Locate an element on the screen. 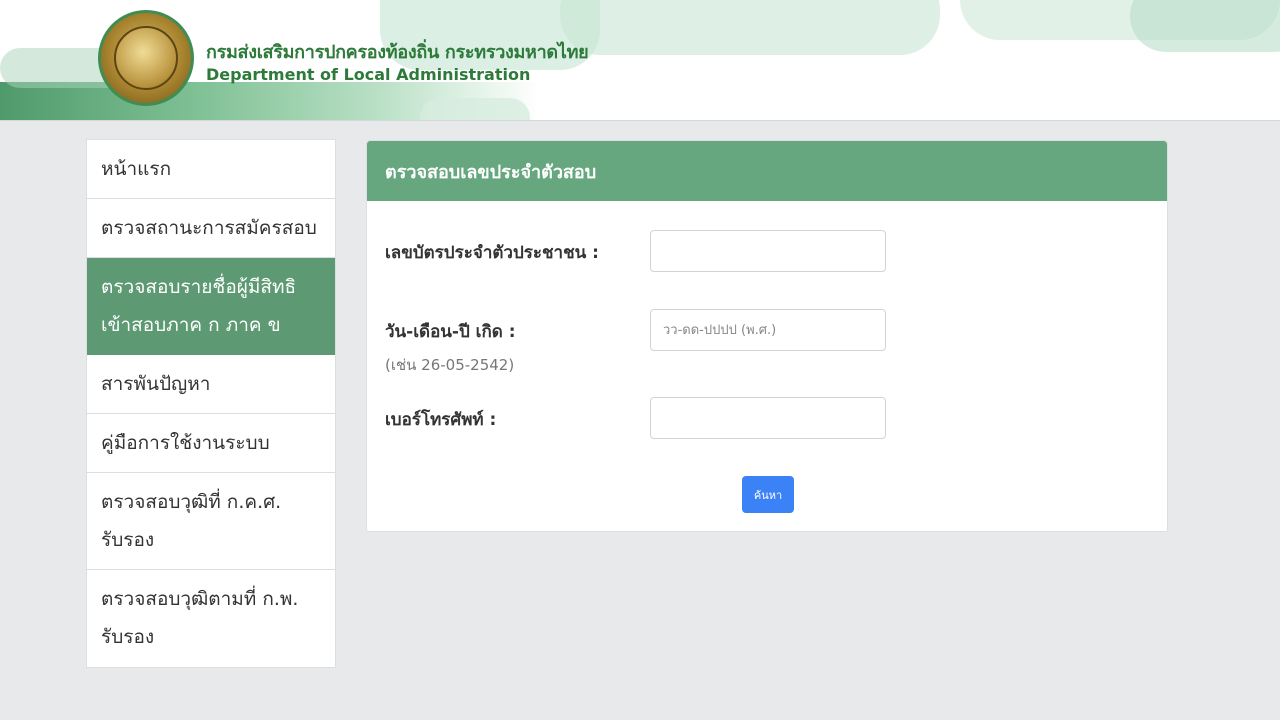  sidebar-item-user-manual: คู่มือการใช้งานระบบ is located at coordinates (211, 443).